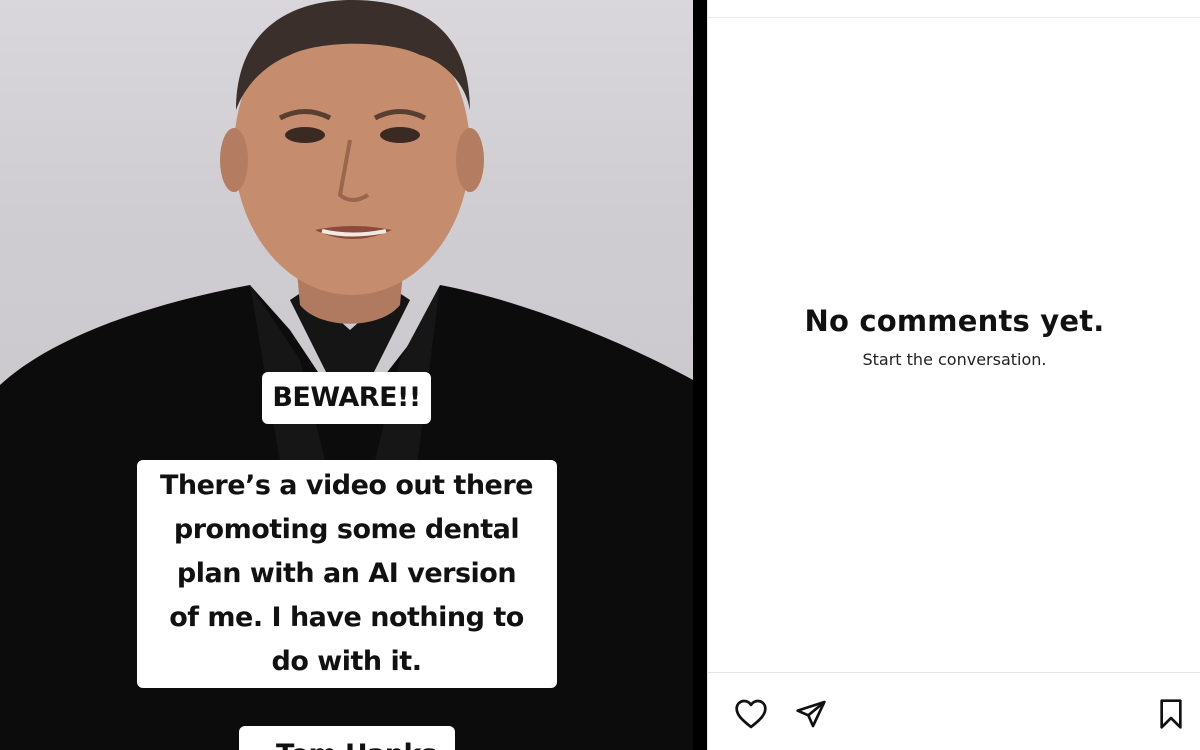 This screenshot has width=1200, height=750. I want to click on share-button, so click(811, 714).